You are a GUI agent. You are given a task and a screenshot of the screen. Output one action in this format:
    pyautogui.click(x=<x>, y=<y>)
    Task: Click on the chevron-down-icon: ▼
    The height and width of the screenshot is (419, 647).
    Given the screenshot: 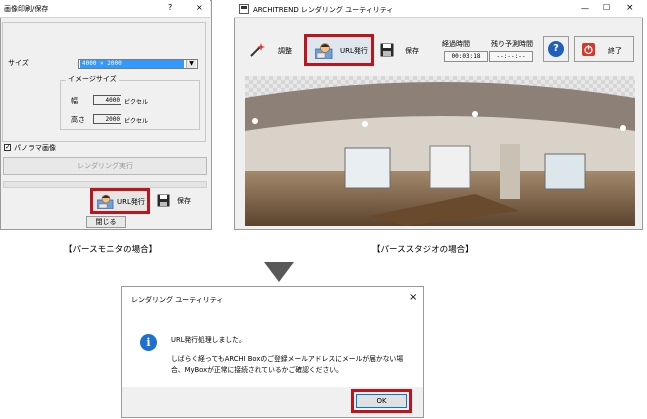 What is the action you would take?
    pyautogui.click(x=191, y=64)
    